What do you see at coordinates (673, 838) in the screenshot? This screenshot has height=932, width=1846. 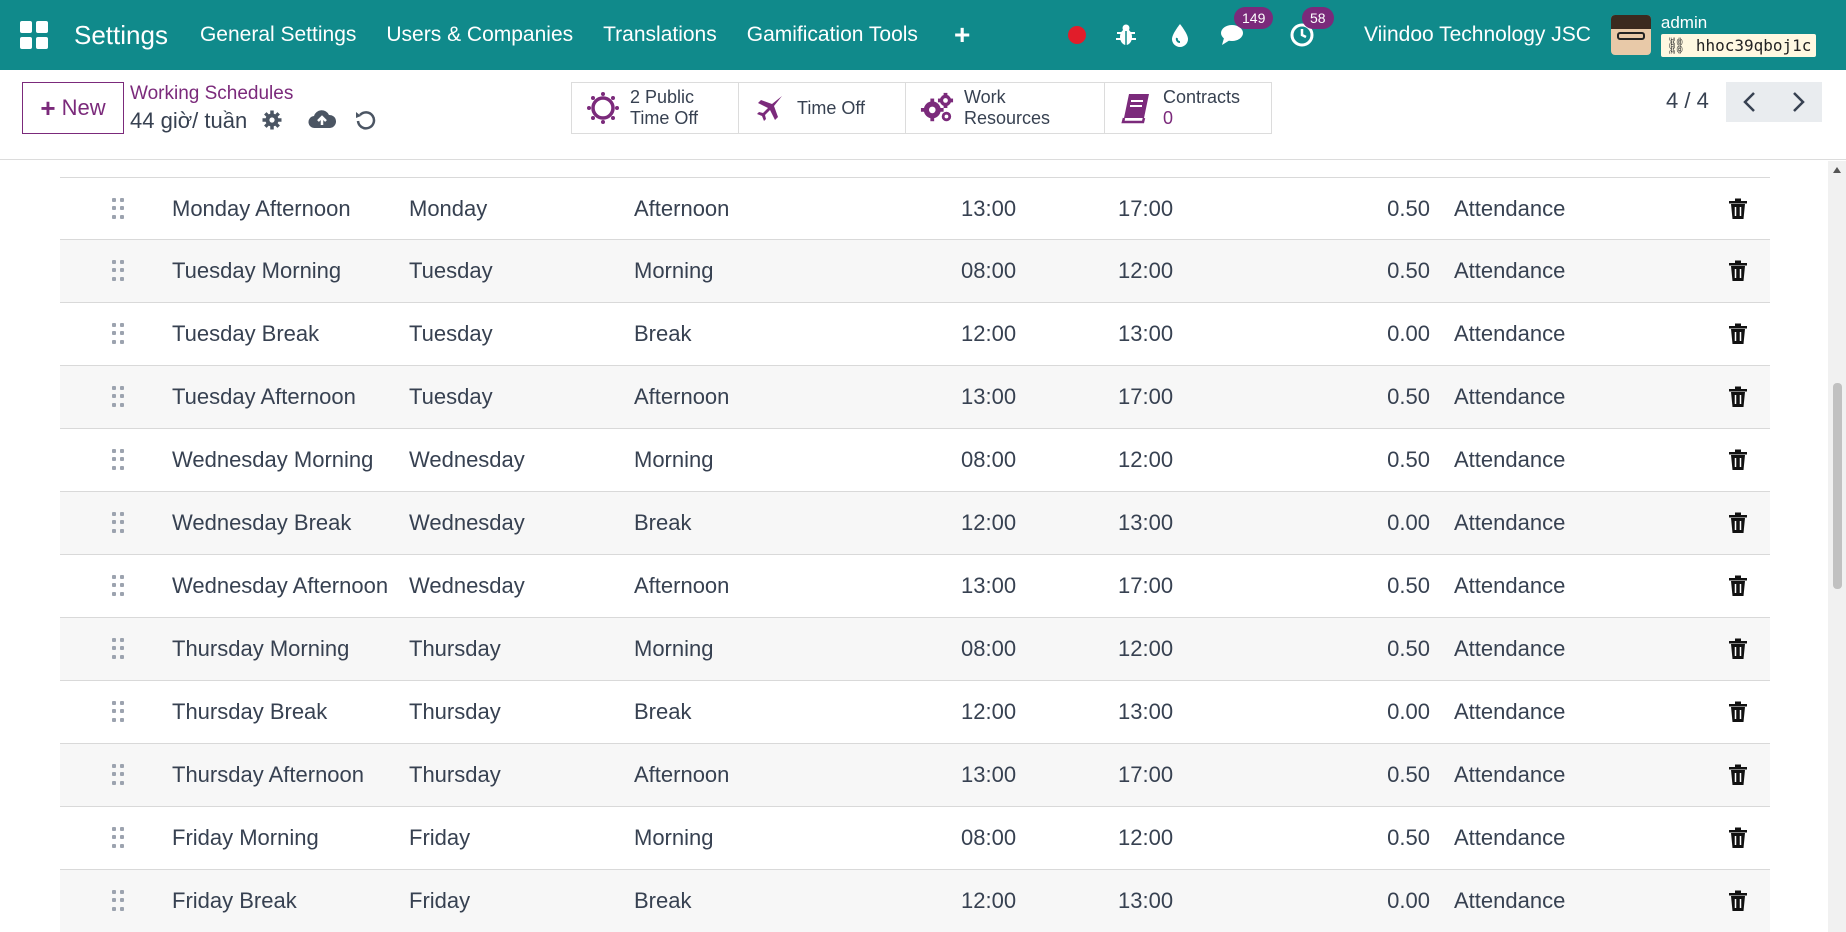 I see `row-day-period: Morning` at bounding box center [673, 838].